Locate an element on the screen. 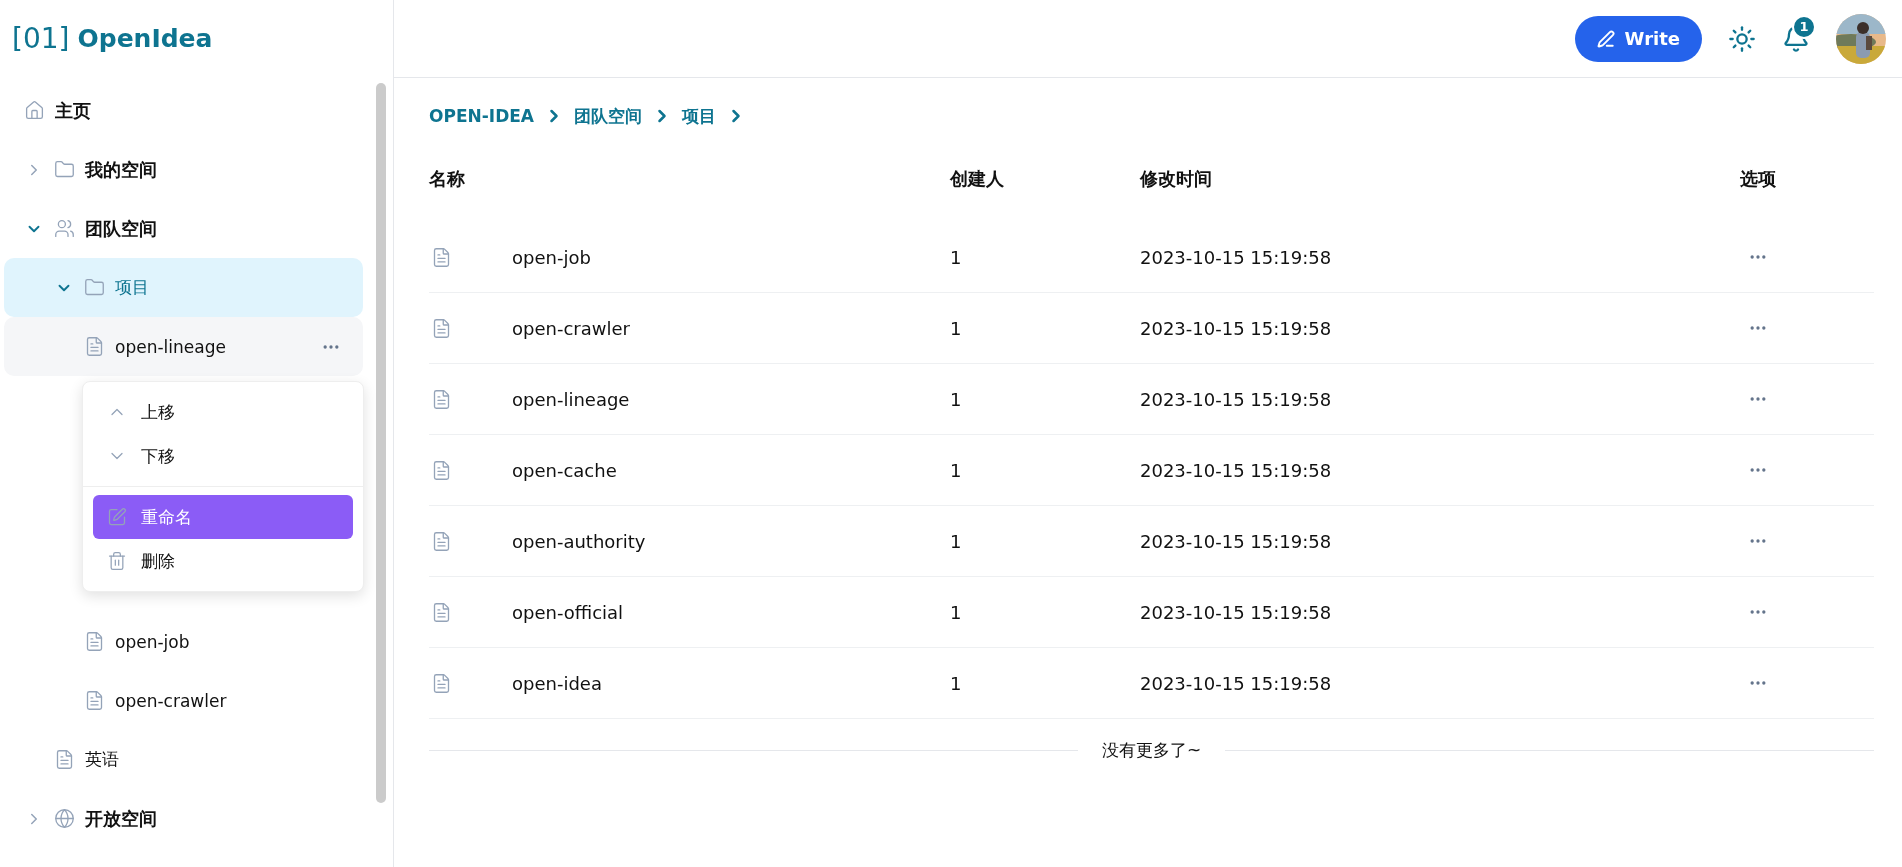 The image size is (1902, 867). edit-icon is located at coordinates (117, 517).